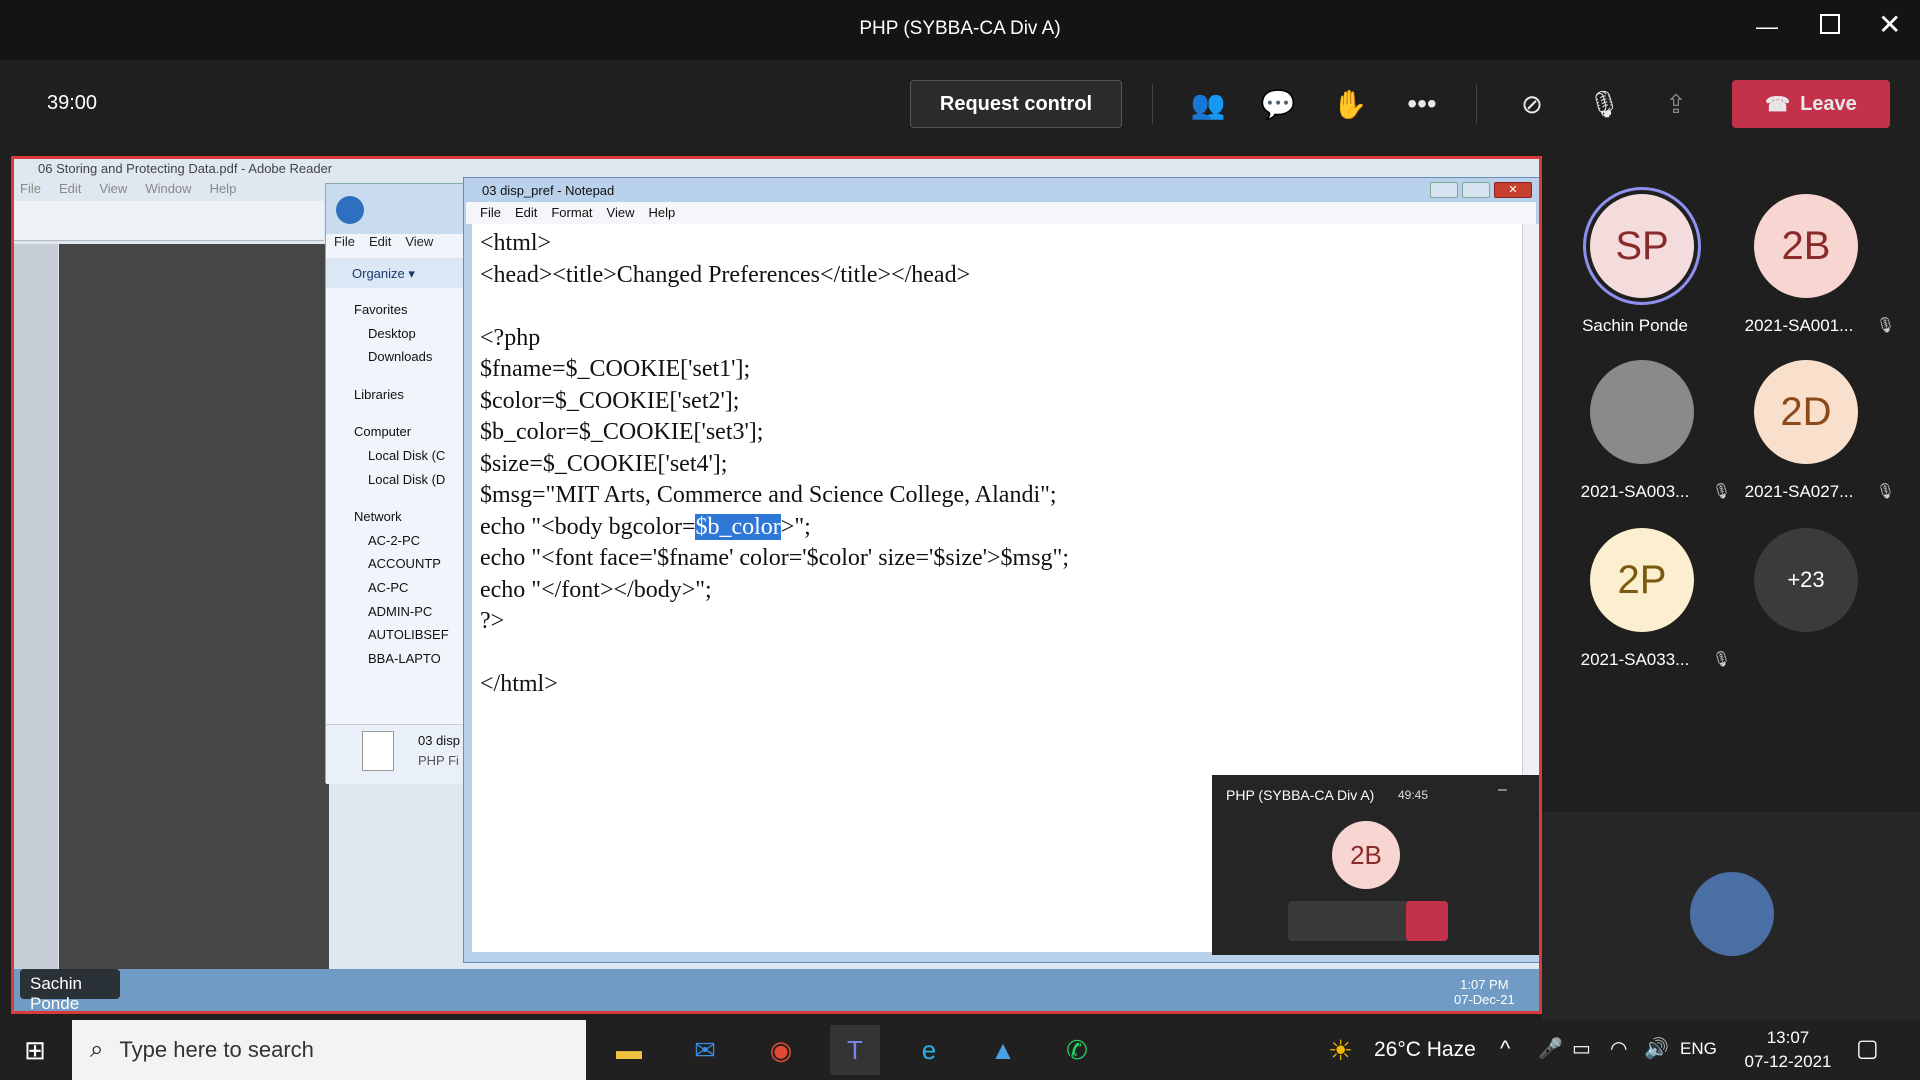  I want to click on explorer-tree-item: AC-2-PC, so click(406, 545).